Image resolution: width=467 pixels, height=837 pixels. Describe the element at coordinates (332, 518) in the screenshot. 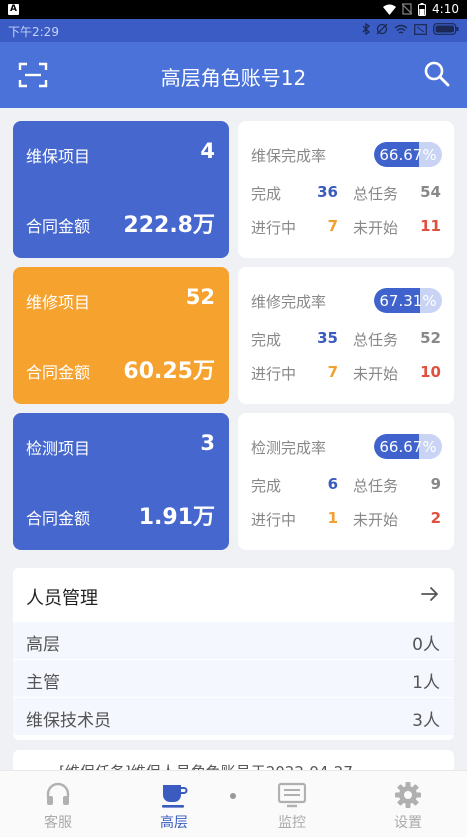

I see `in-progress-count: 1` at that location.